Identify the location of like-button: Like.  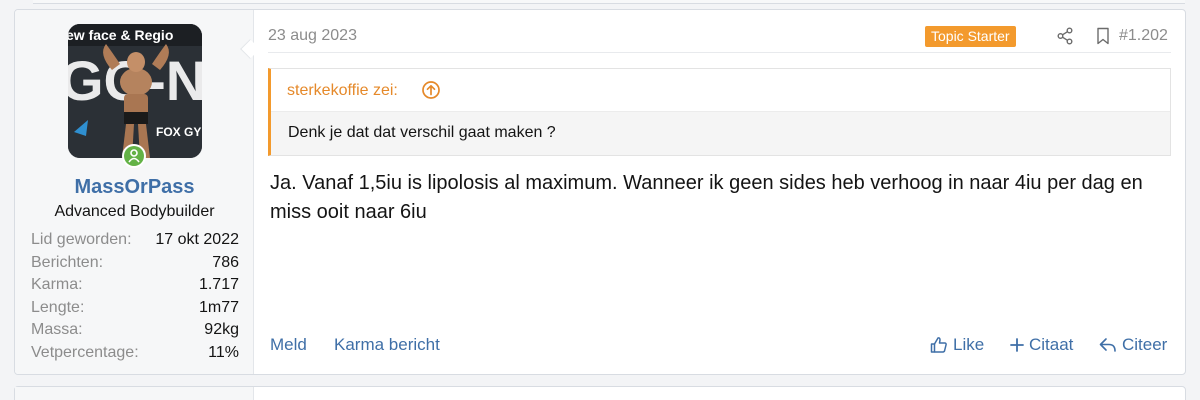
(956, 345).